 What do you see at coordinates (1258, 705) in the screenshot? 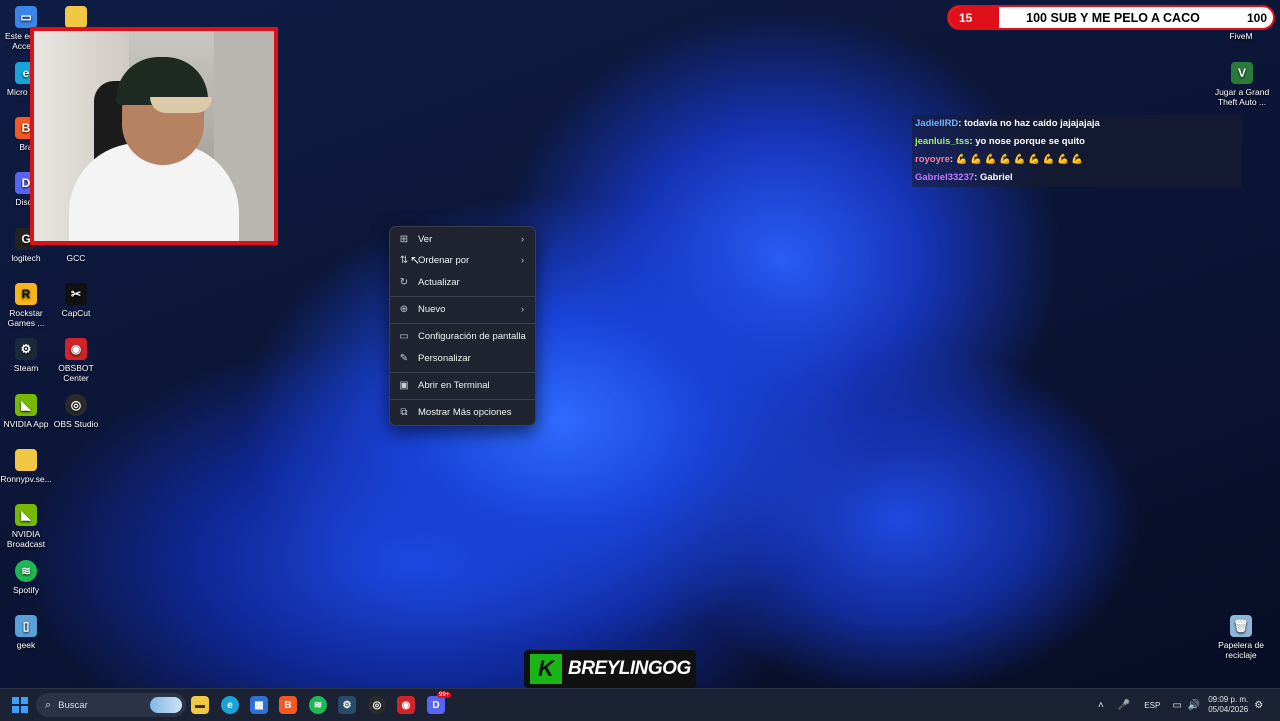
I see `notifications-icon: ⚙` at bounding box center [1258, 705].